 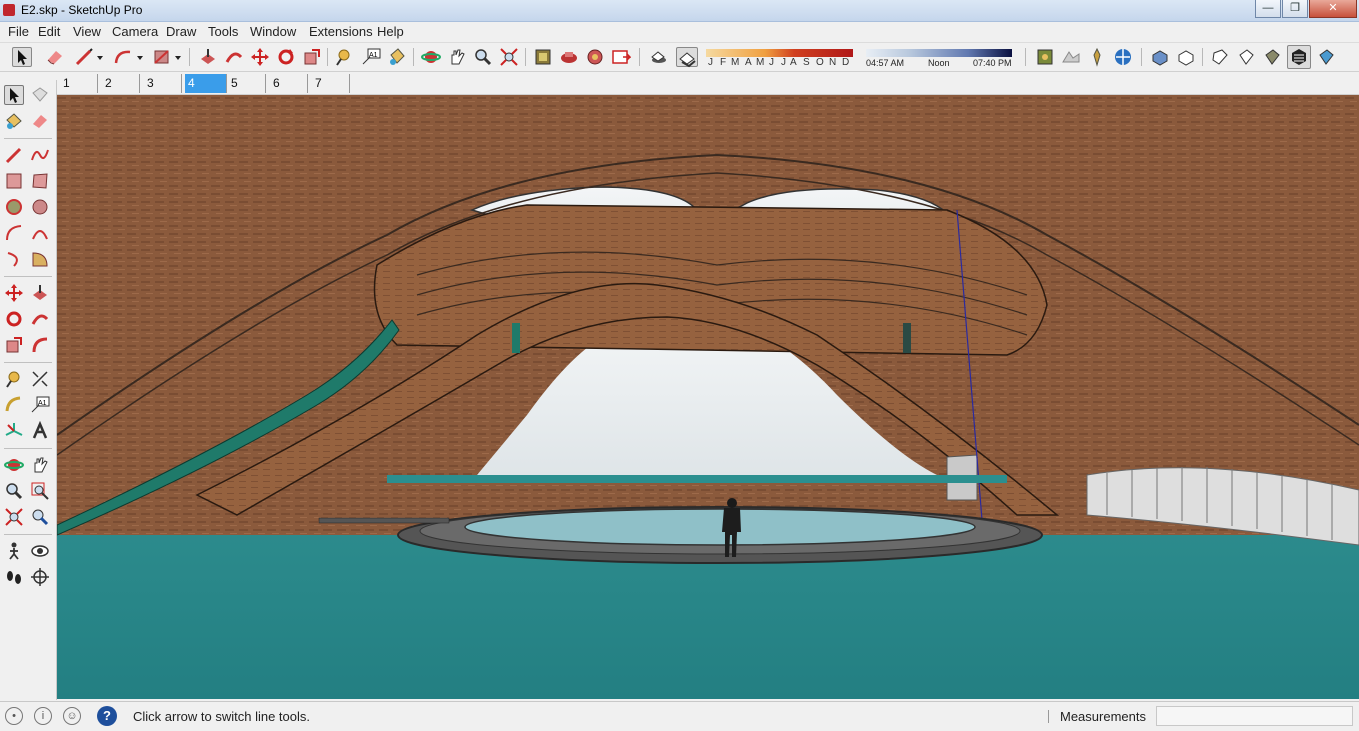 What do you see at coordinates (939, 53) in the screenshot?
I see `shadow-time-slider` at bounding box center [939, 53].